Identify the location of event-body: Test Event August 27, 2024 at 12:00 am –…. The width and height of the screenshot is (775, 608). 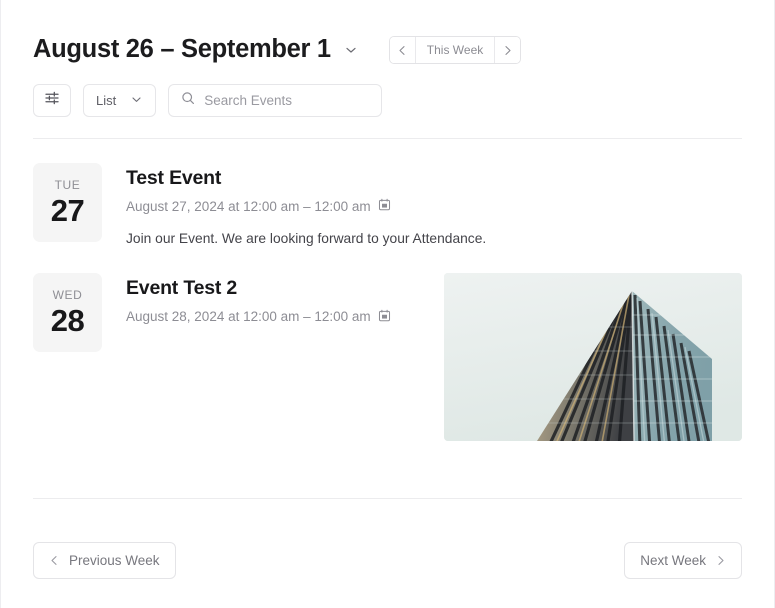
(434, 205).